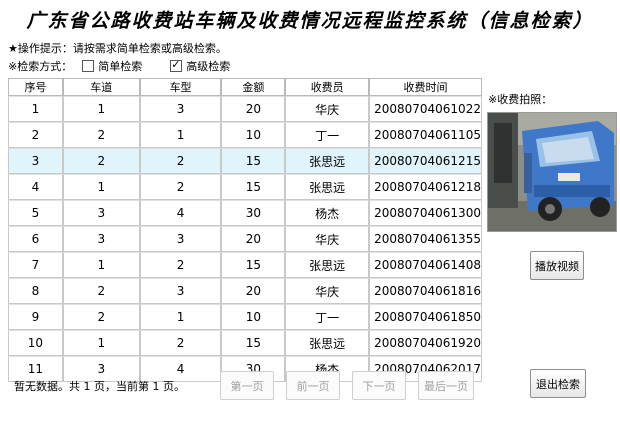 This screenshot has width=620, height=426. I want to click on table-row: 4 1 2 15 张思远 20080704061218, so click(245, 187).